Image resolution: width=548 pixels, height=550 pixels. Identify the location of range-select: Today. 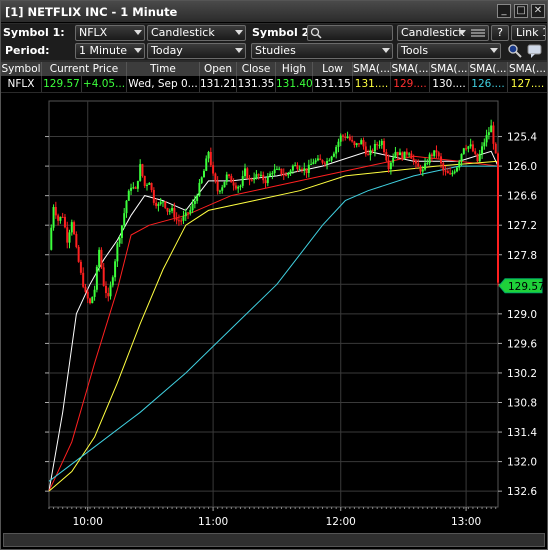
(196, 51).